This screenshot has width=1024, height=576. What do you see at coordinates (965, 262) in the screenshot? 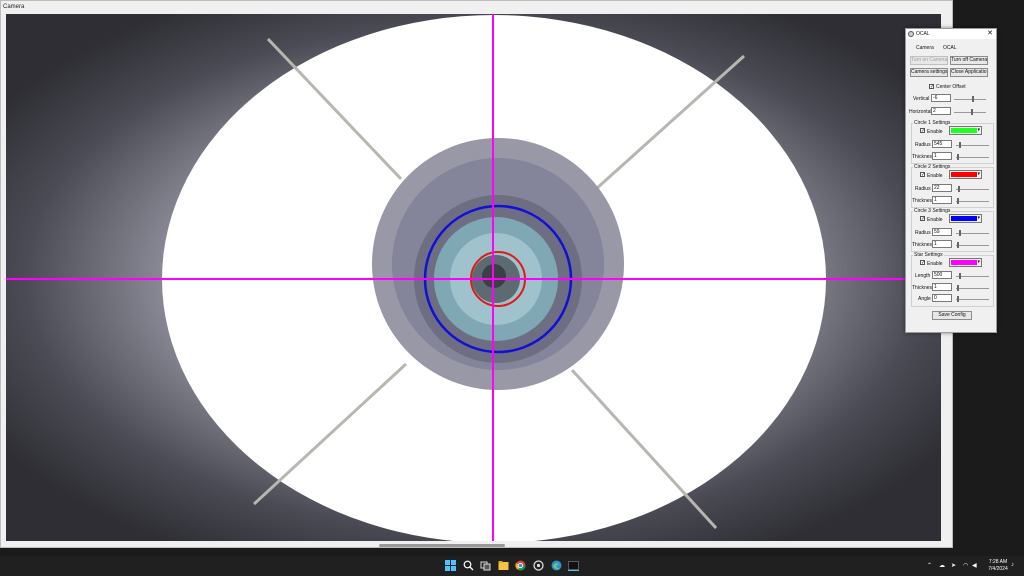
I see `star-color-picker: ▾` at bounding box center [965, 262].